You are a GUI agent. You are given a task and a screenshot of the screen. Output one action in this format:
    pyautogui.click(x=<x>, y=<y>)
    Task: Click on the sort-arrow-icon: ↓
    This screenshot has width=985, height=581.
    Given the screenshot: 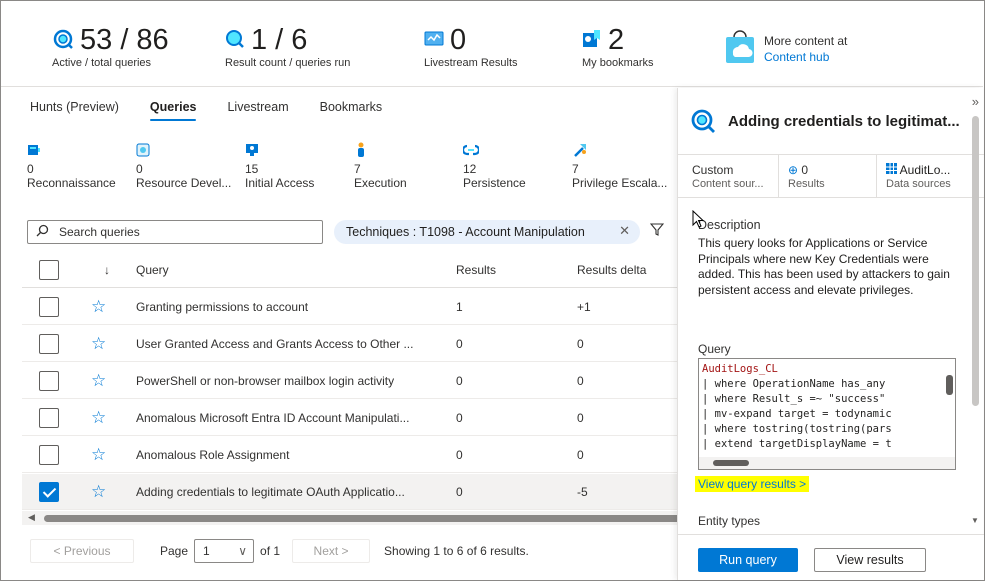 What is the action you would take?
    pyautogui.click(x=107, y=270)
    